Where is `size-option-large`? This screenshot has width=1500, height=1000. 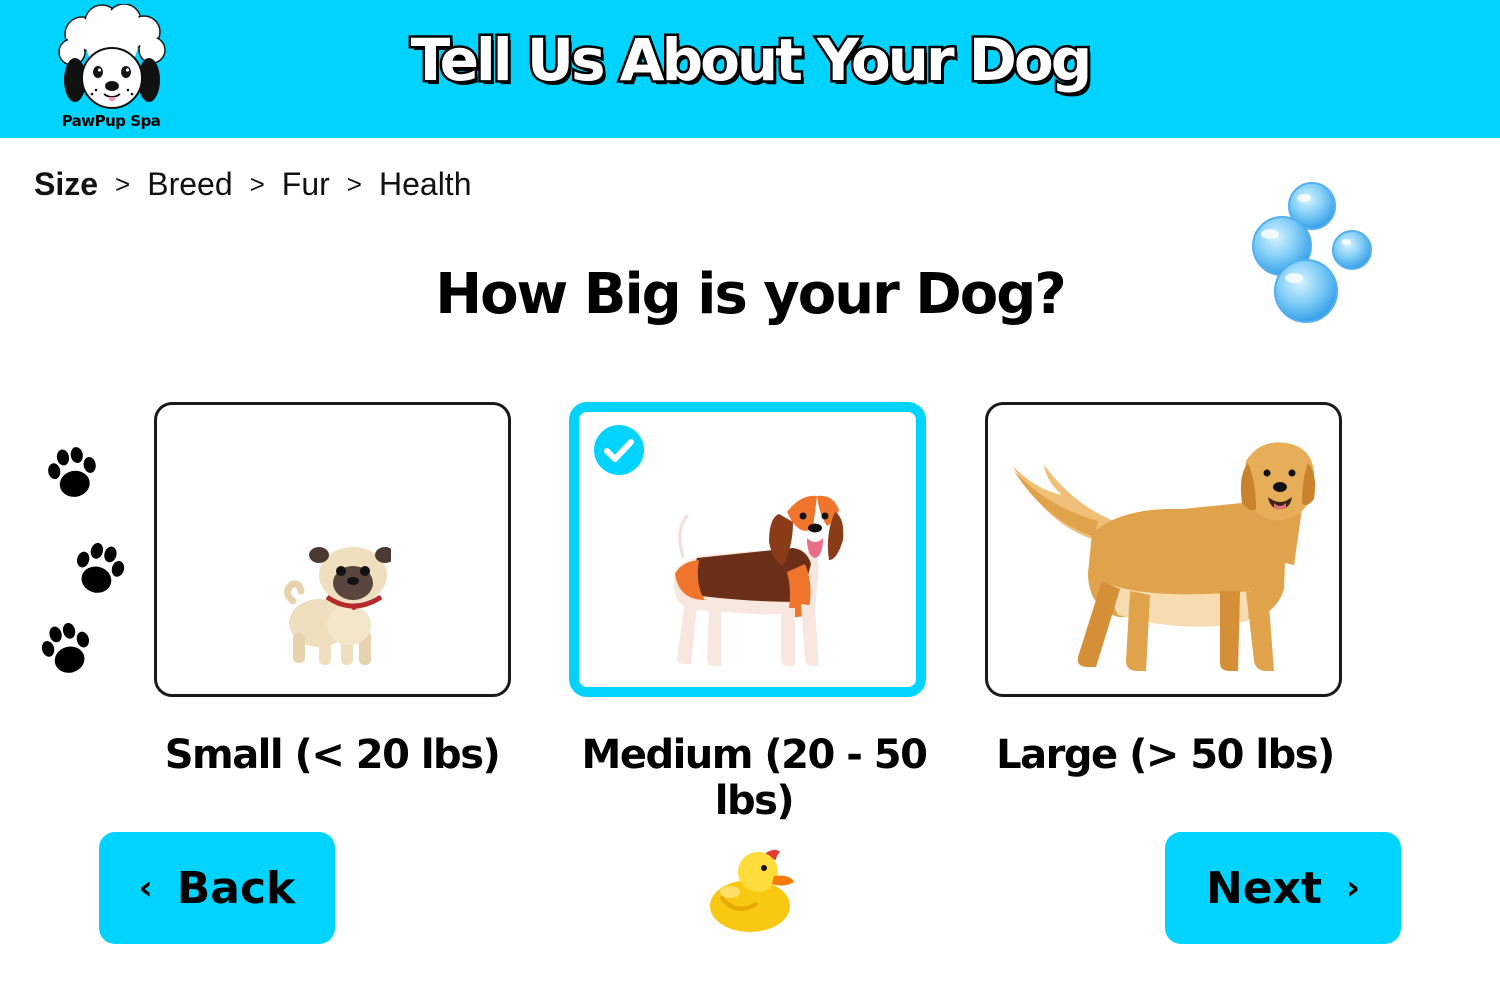
size-option-large is located at coordinates (1163, 549).